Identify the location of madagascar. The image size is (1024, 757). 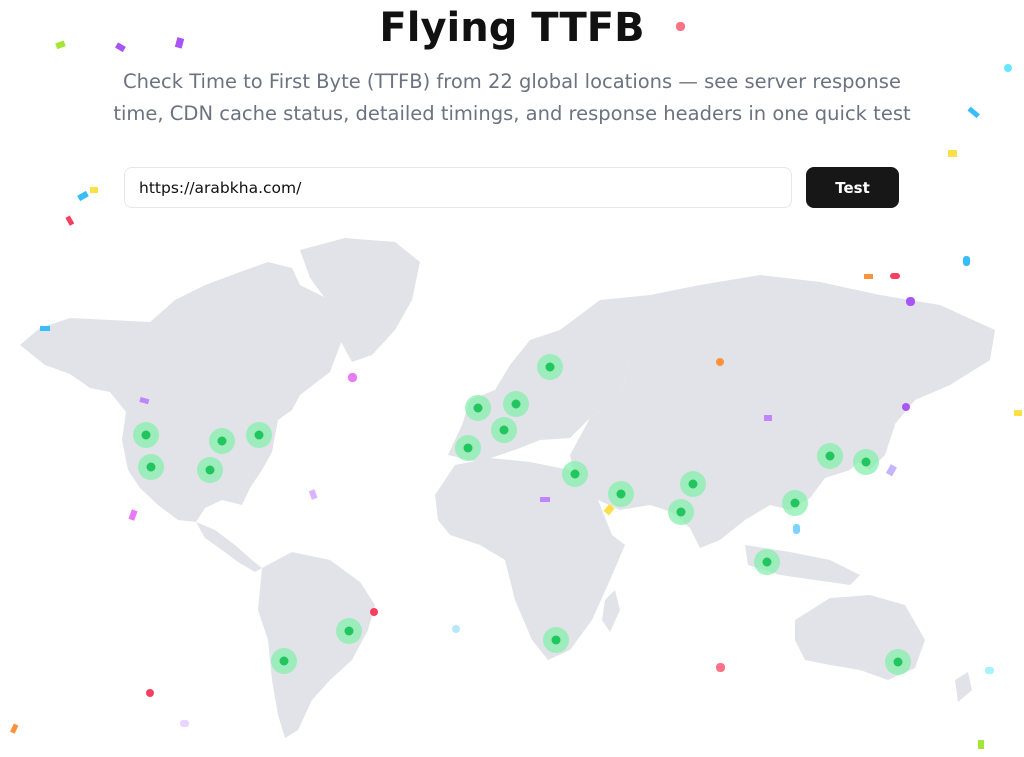
(611, 611).